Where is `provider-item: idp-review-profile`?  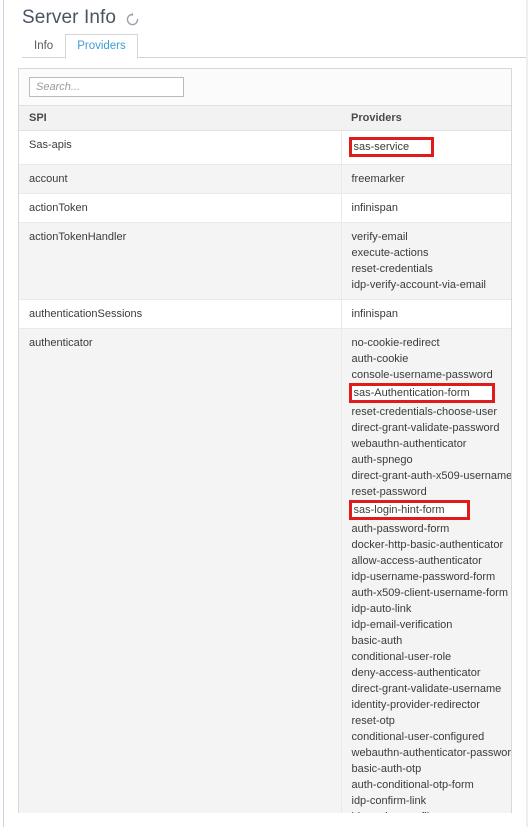
provider-item: idp-review-profile is located at coordinates (432, 811).